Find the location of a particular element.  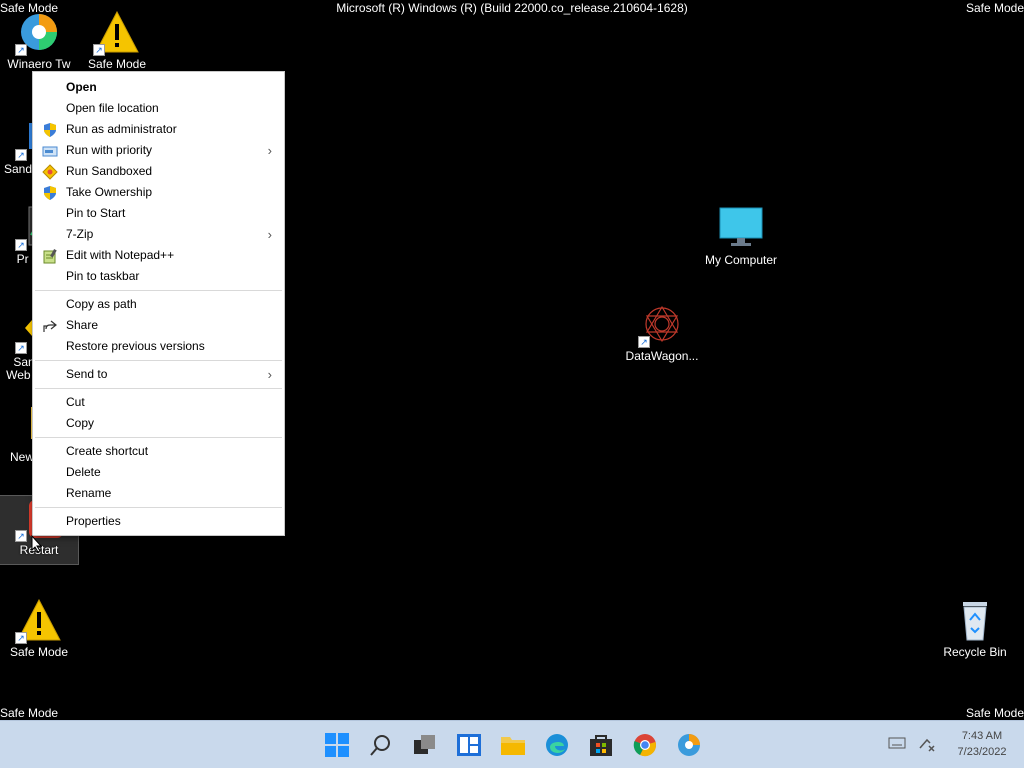

menu-item-pin-to-taskbar: Pin to taskbar is located at coordinates (158, 276).